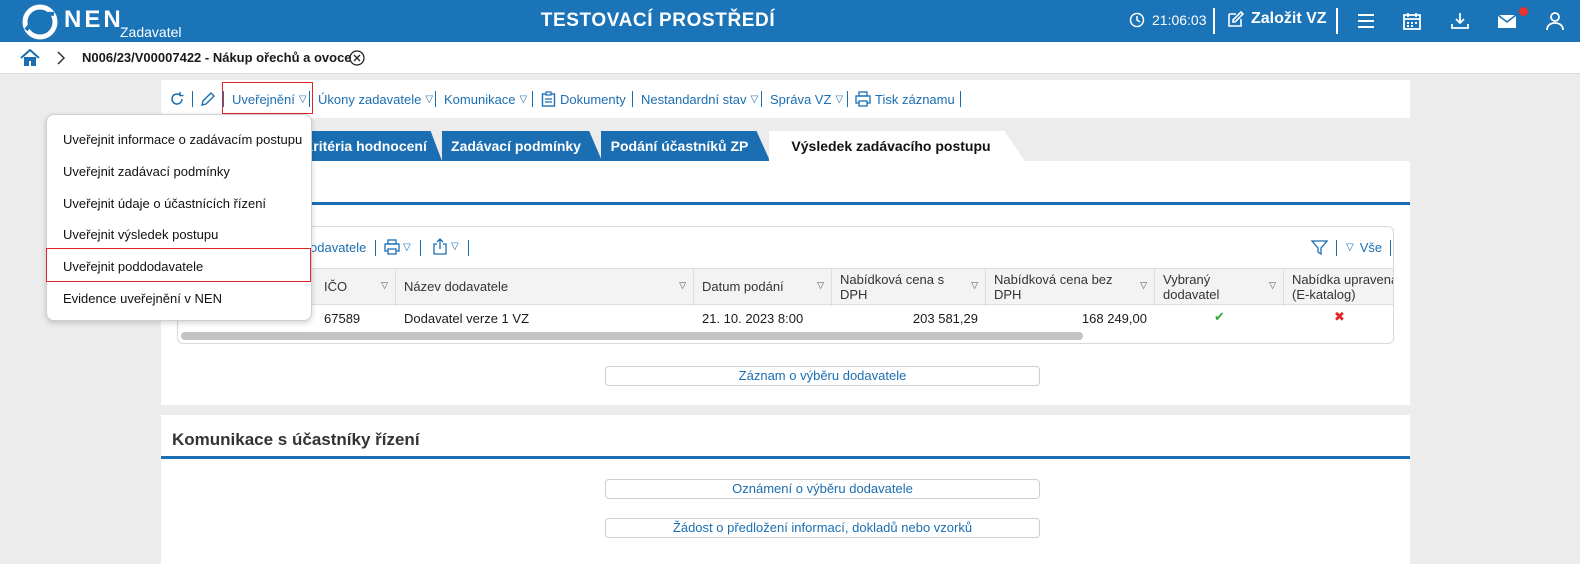 Image resolution: width=1580 pixels, height=564 pixels. What do you see at coordinates (397, 247) in the screenshot?
I see `grid-print-button: ▽` at bounding box center [397, 247].